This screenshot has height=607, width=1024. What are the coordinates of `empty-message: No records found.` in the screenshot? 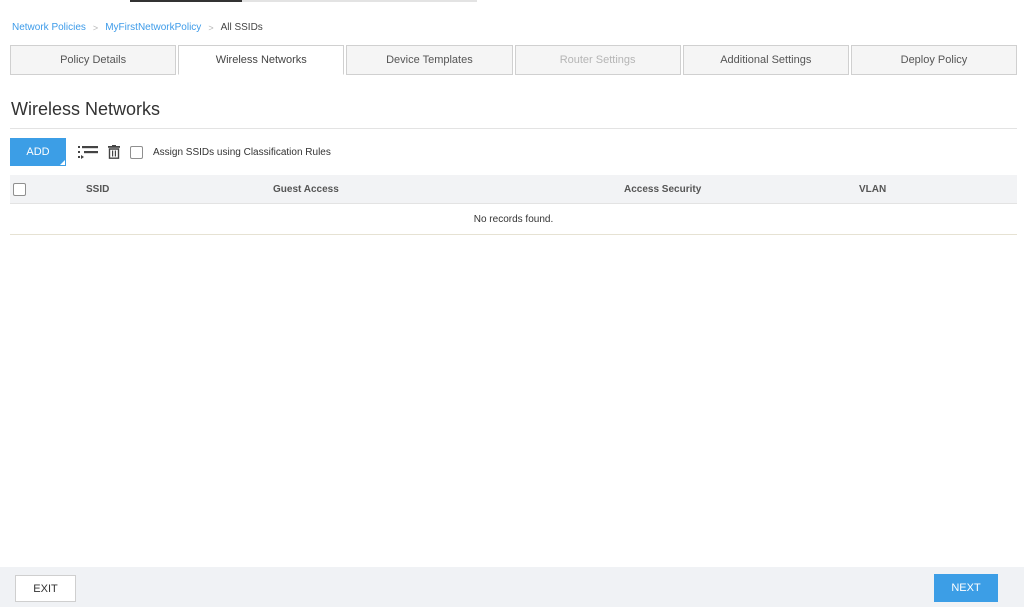 It's located at (513, 219).